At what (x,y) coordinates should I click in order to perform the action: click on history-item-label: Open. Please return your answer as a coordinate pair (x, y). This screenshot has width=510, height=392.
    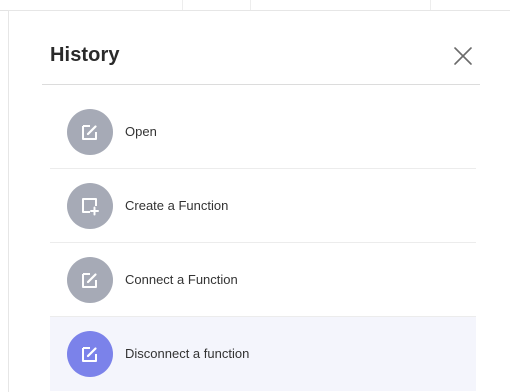
    Looking at the image, I should click on (141, 131).